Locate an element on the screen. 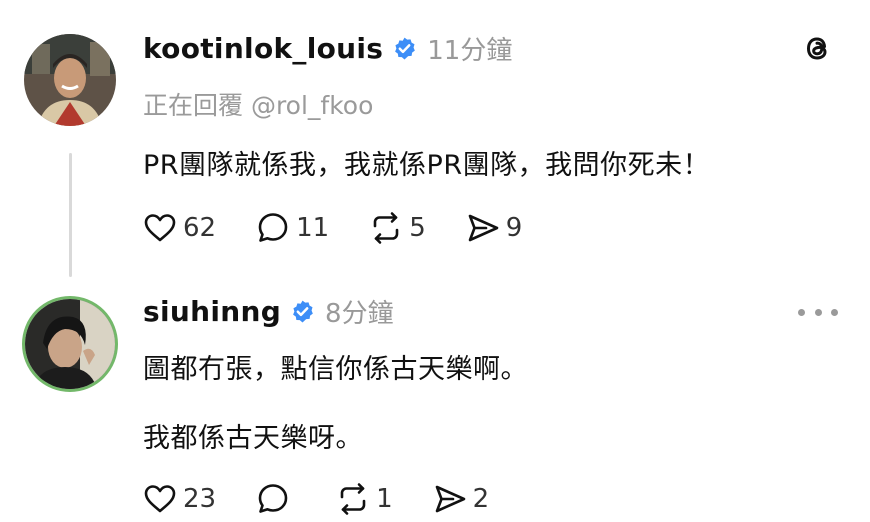  repost-button: 1 is located at coordinates (364, 499).